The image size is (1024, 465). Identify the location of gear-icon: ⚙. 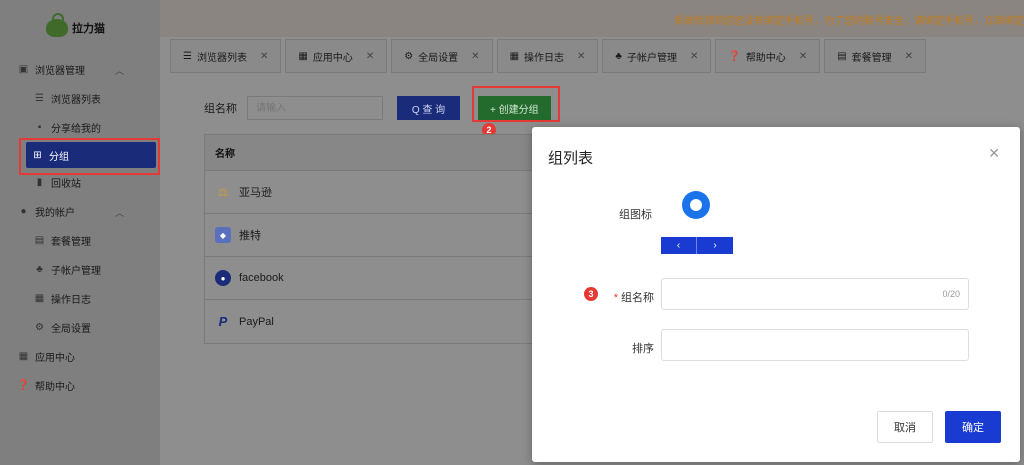
(409, 56).